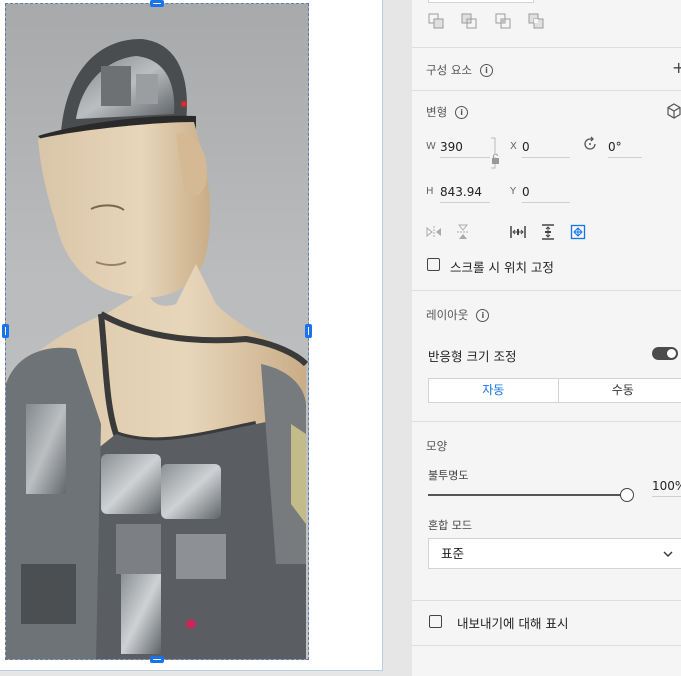  I want to click on y-label: Y, so click(513, 191).